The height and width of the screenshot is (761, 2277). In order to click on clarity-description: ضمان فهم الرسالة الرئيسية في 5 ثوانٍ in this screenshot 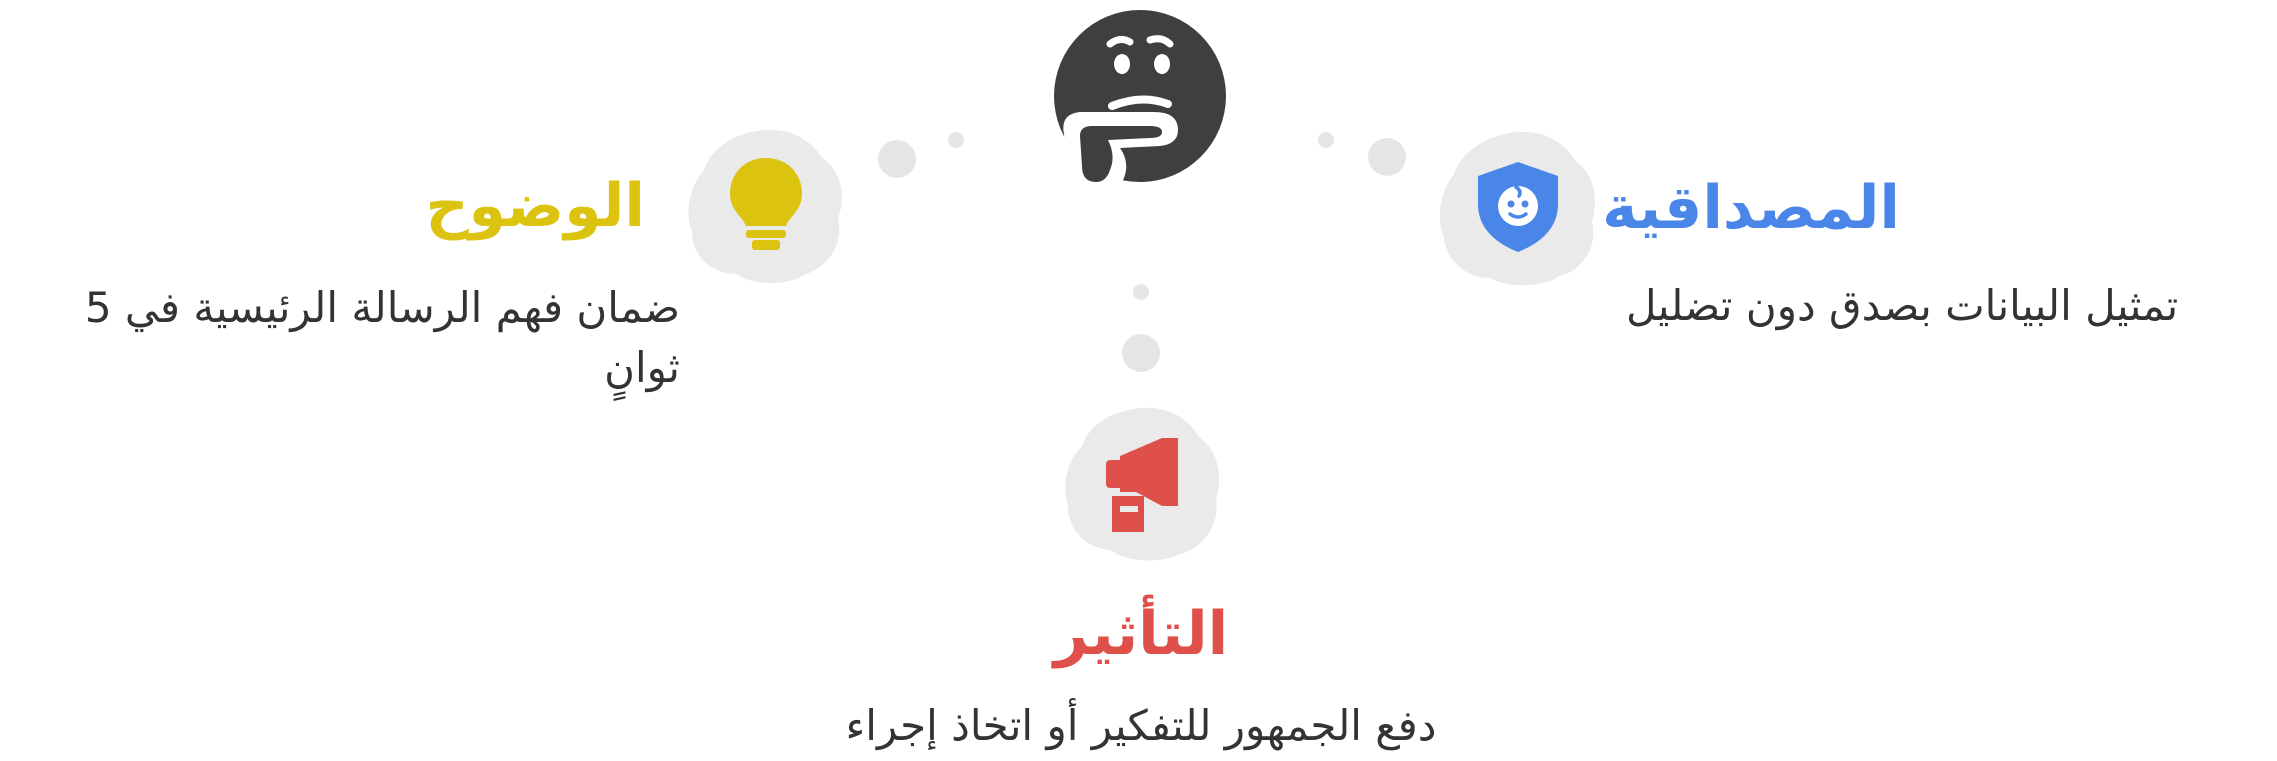, I will do `click(382, 337)`.